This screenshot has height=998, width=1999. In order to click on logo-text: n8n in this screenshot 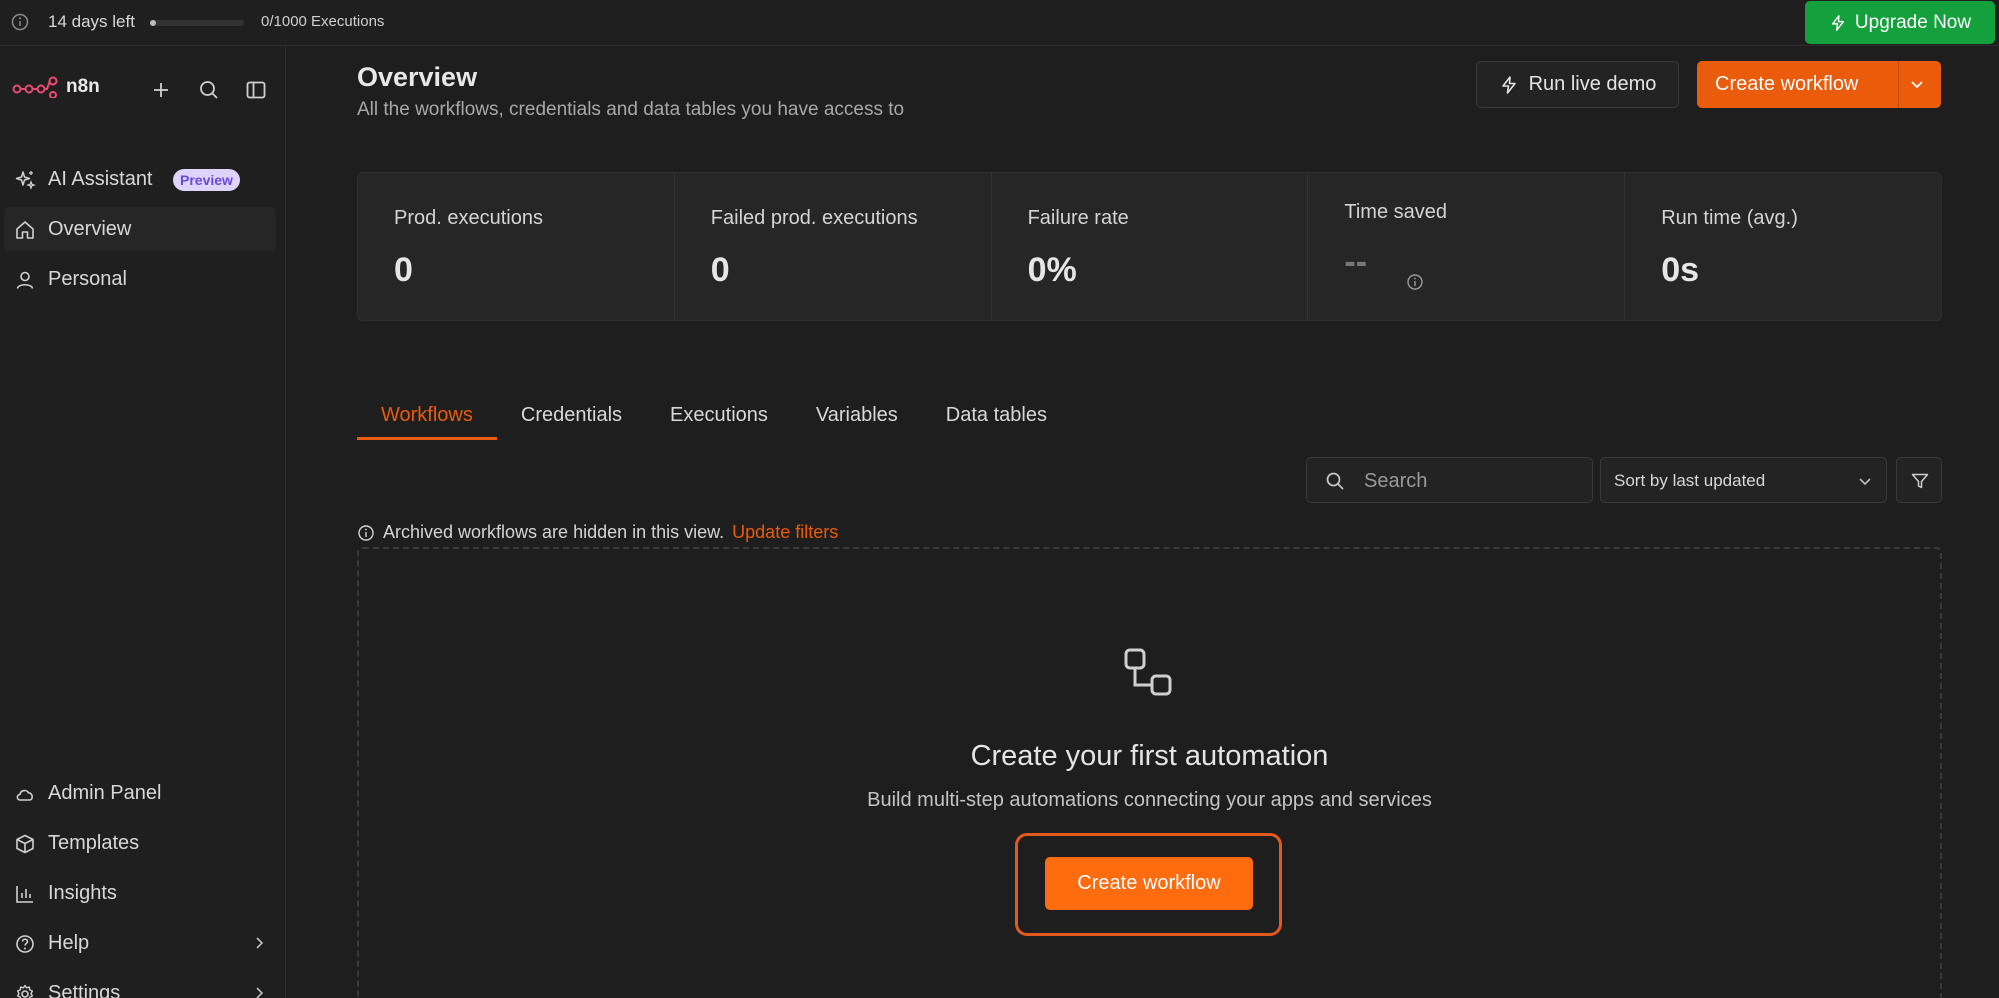, I will do `click(83, 86)`.